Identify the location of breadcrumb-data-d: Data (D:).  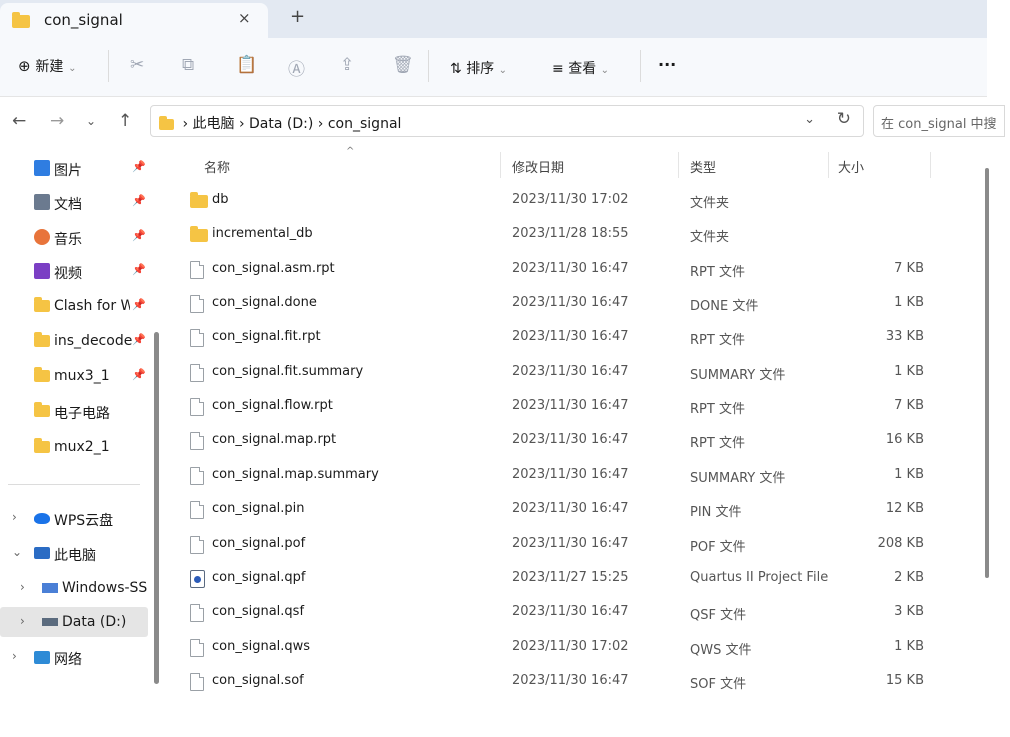
(281, 124).